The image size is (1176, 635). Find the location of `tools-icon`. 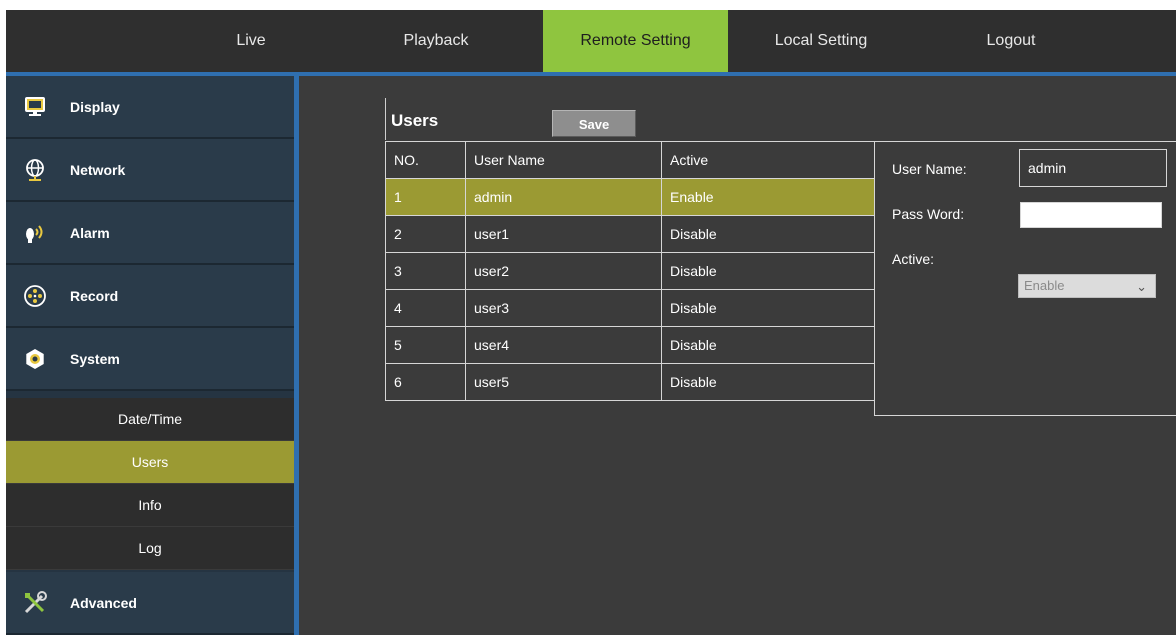

tools-icon is located at coordinates (35, 603).